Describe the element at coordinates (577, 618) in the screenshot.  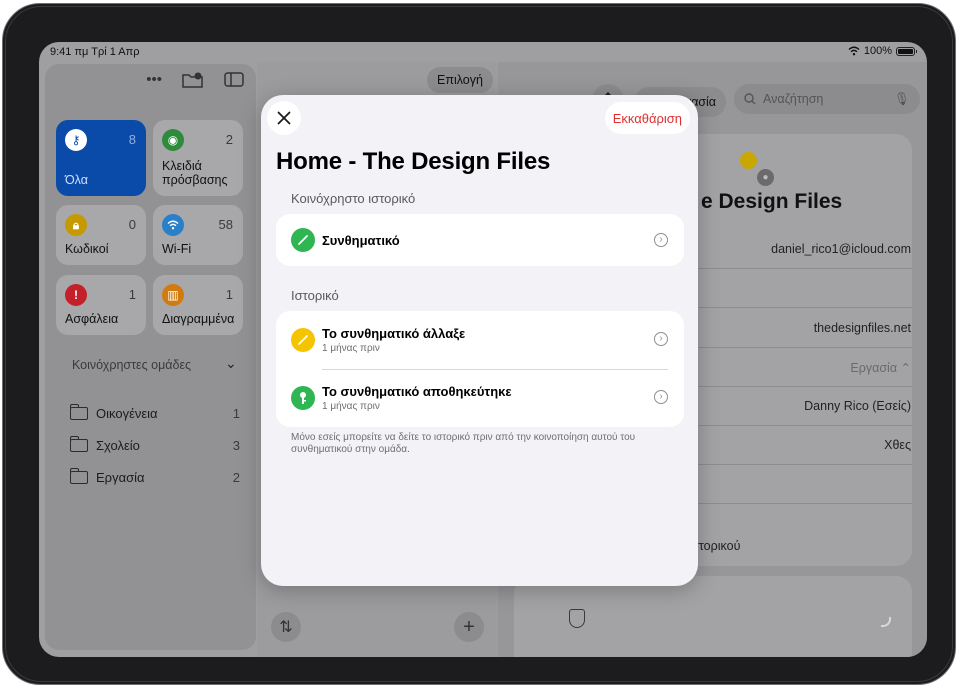
I see `shield-icon` at that location.